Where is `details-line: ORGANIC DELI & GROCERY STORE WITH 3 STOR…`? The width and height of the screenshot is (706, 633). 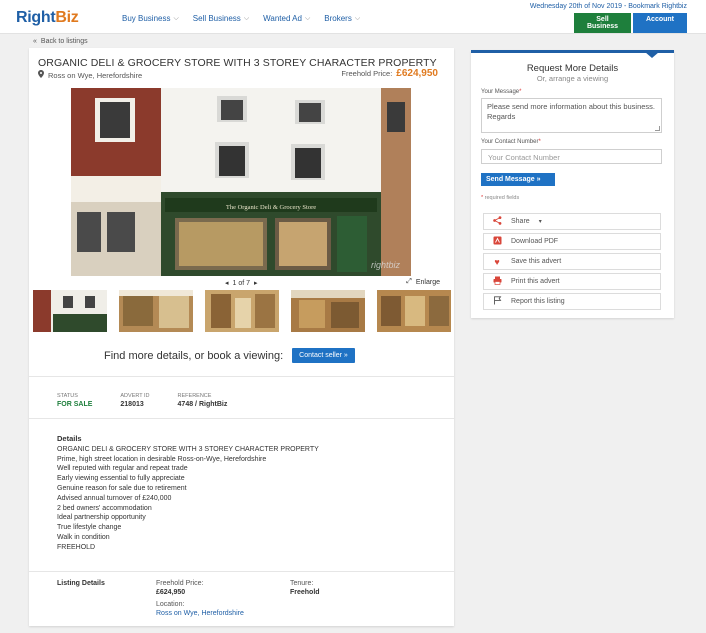
details-line: ORGANIC DELI & GROCERY STORE WITH 3 STOR… is located at coordinates (188, 449).